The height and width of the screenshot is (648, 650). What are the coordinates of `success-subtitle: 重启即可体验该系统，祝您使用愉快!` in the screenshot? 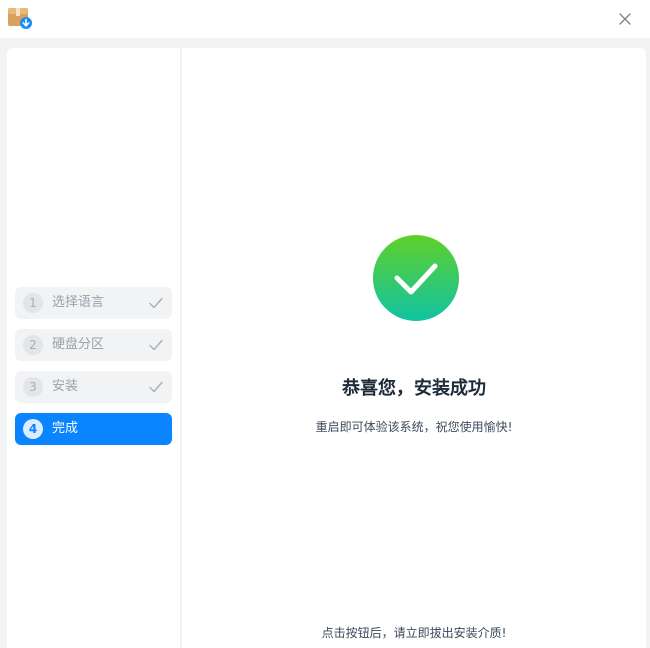 It's located at (414, 427).